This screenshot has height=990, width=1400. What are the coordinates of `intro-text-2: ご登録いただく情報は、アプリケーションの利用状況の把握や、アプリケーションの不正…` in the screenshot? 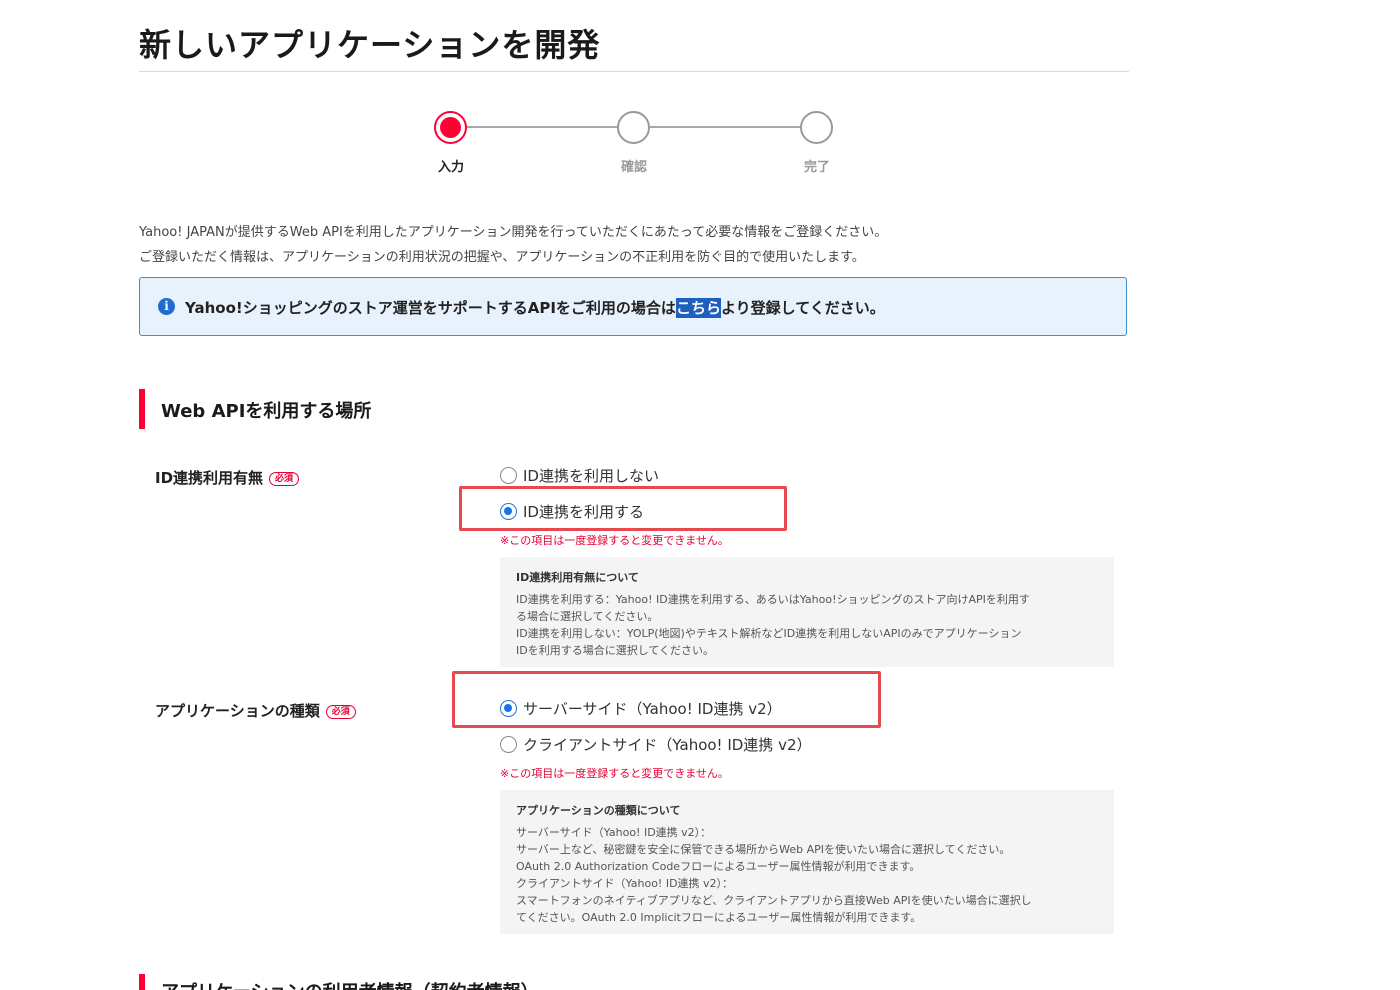 It's located at (502, 257).